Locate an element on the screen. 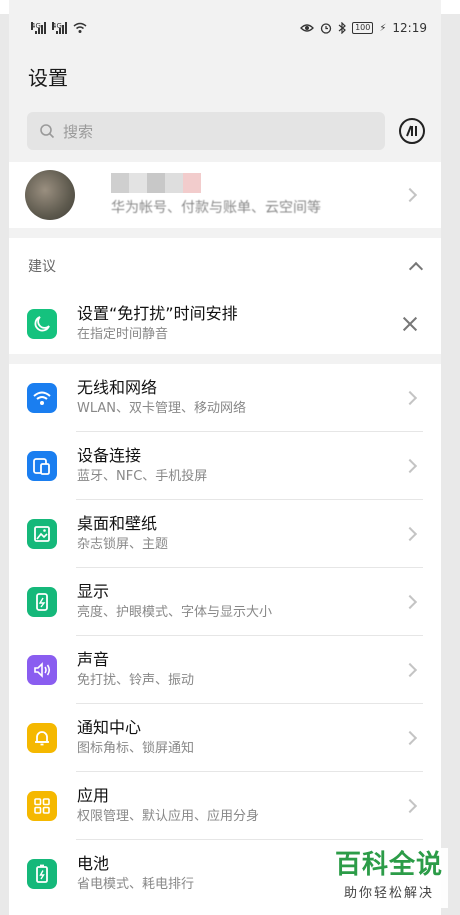 This screenshot has height=915, width=460. watermark-subtitle: 助你轻松解决 is located at coordinates (388, 893).